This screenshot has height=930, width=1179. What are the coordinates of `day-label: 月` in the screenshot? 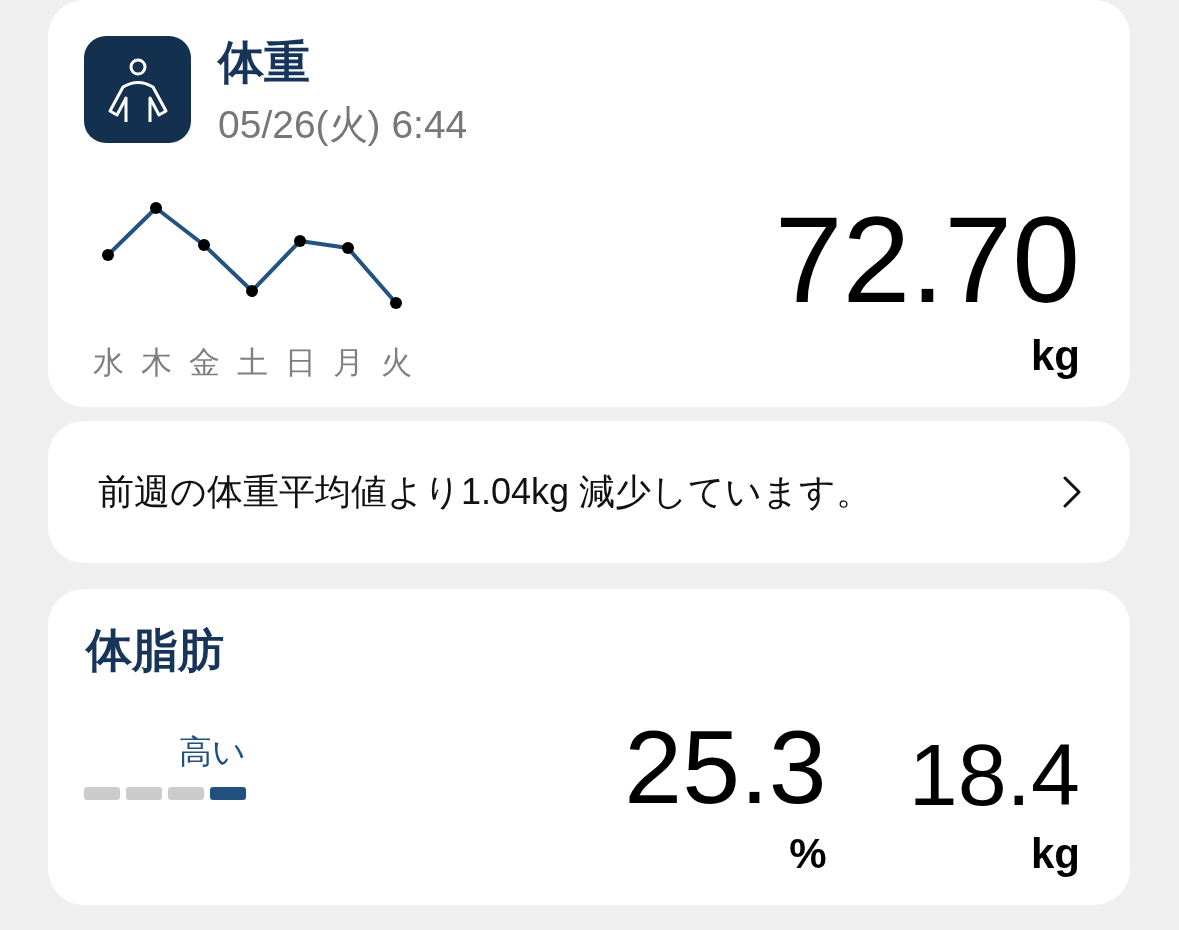 It's located at (348, 363).